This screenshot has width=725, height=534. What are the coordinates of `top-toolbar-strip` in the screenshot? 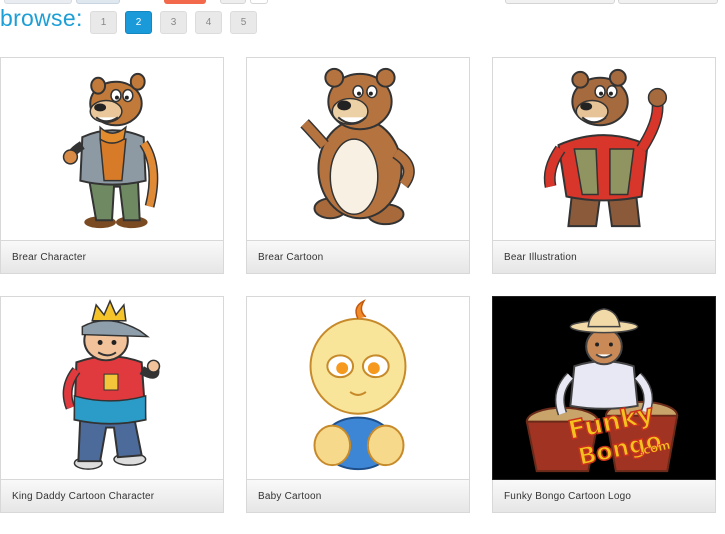 It's located at (362, 2).